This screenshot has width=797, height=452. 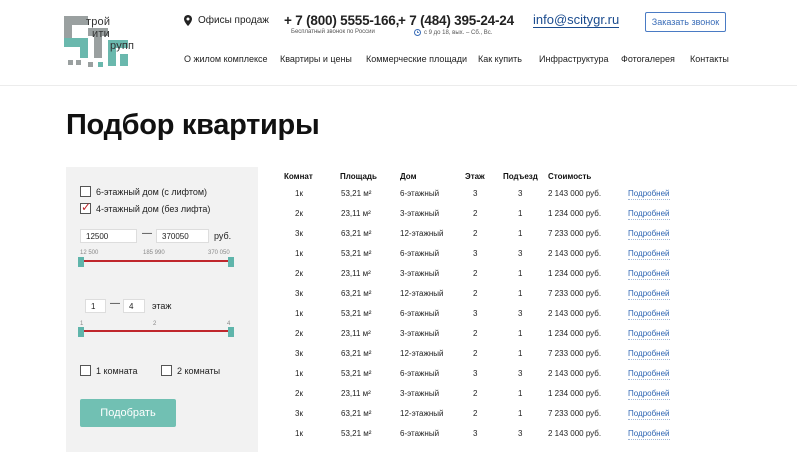 I want to click on col-header-house: Дом, so click(x=408, y=176).